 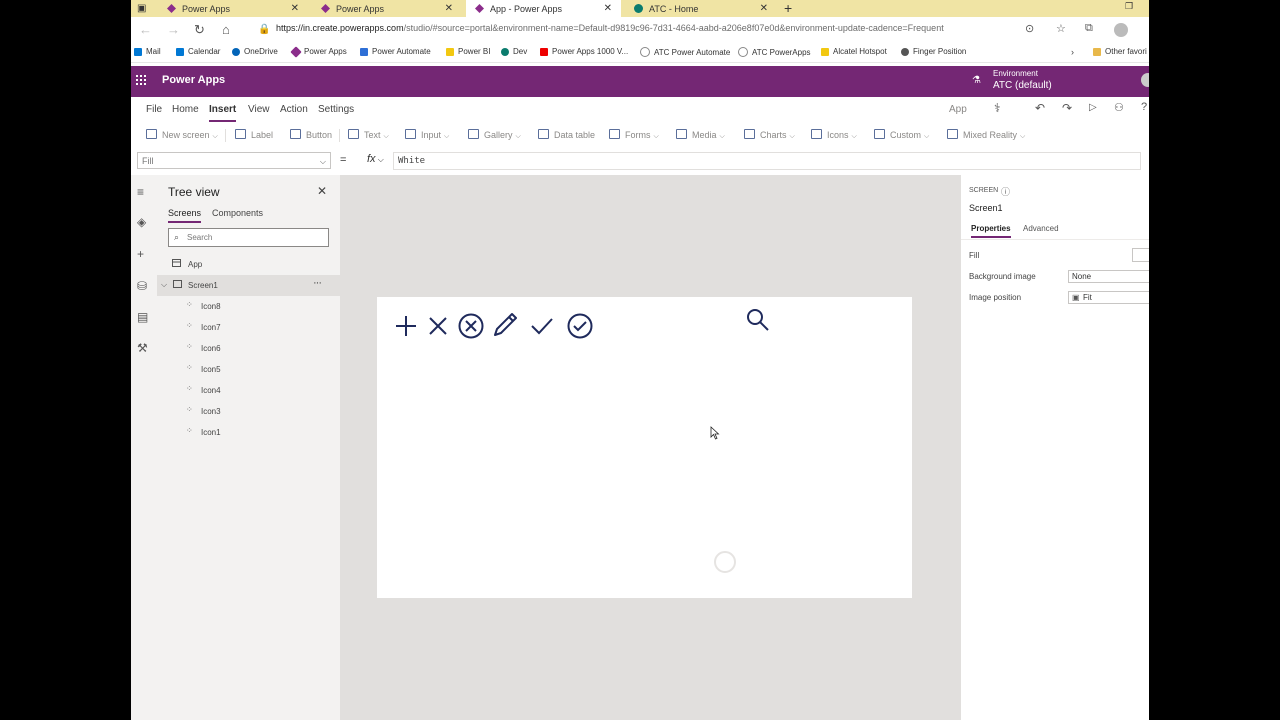 What do you see at coordinates (140, 192) in the screenshot?
I see `hamburger-icon: ≡` at bounding box center [140, 192].